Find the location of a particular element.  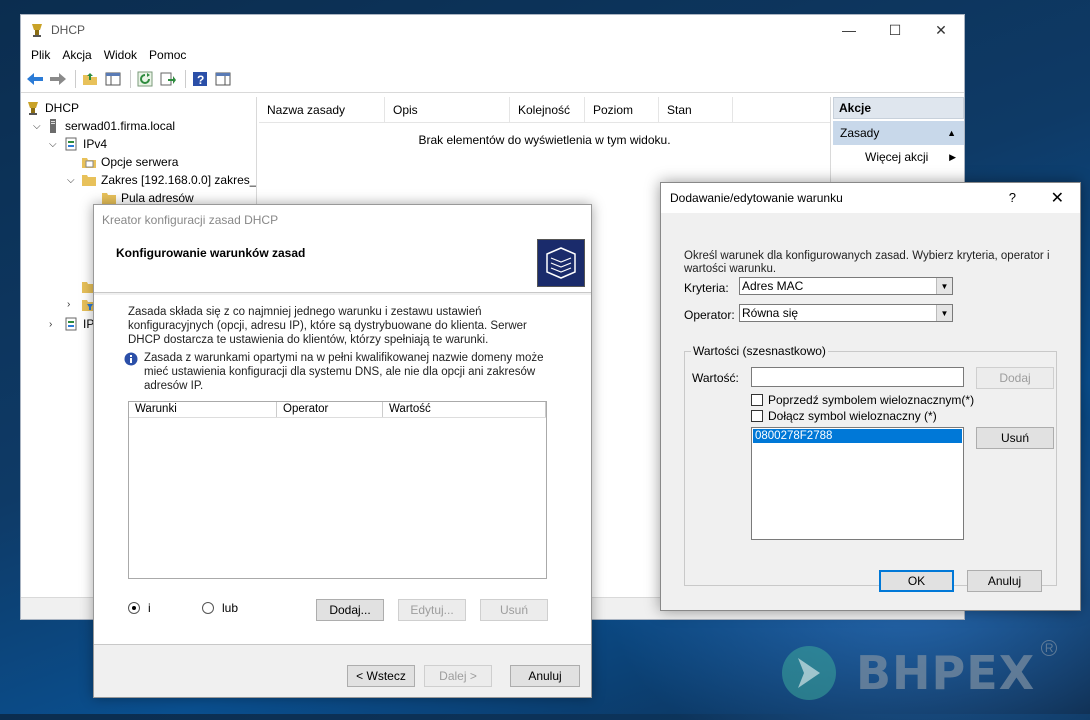

radio-or: lub is located at coordinates (220, 608).